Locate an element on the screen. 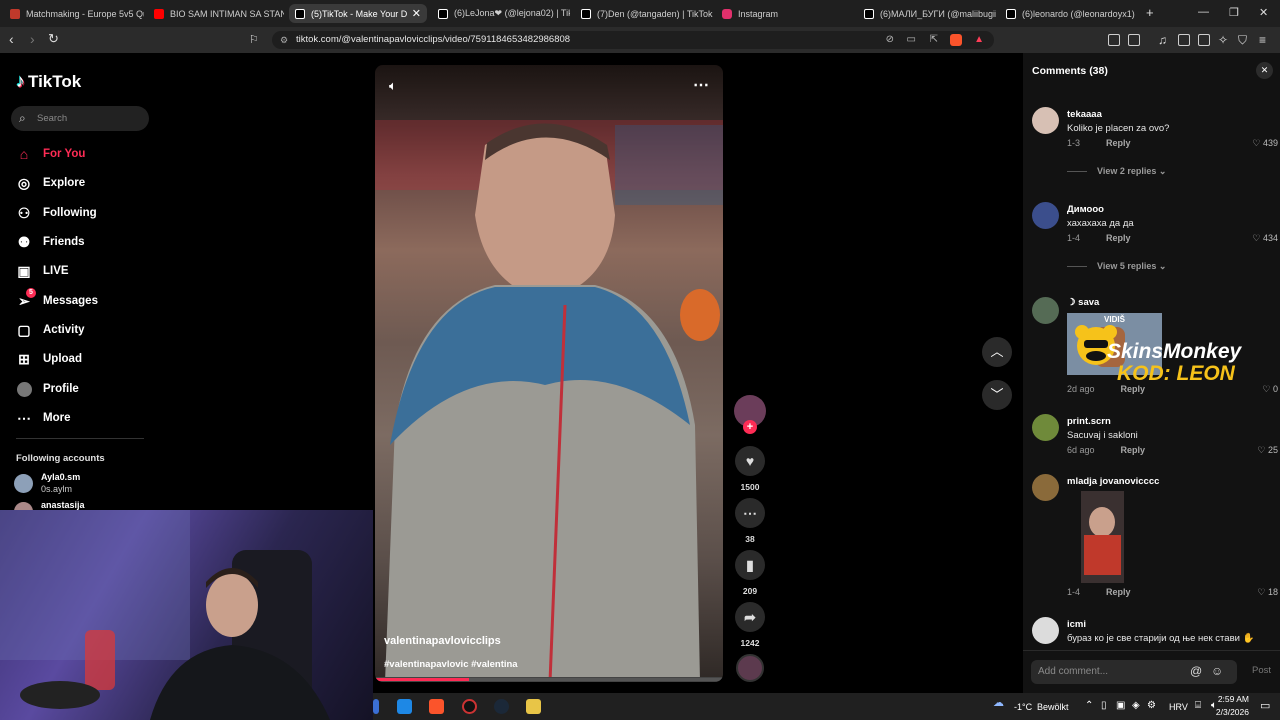 The image size is (1280, 720). music-disc-icon is located at coordinates (750, 668).